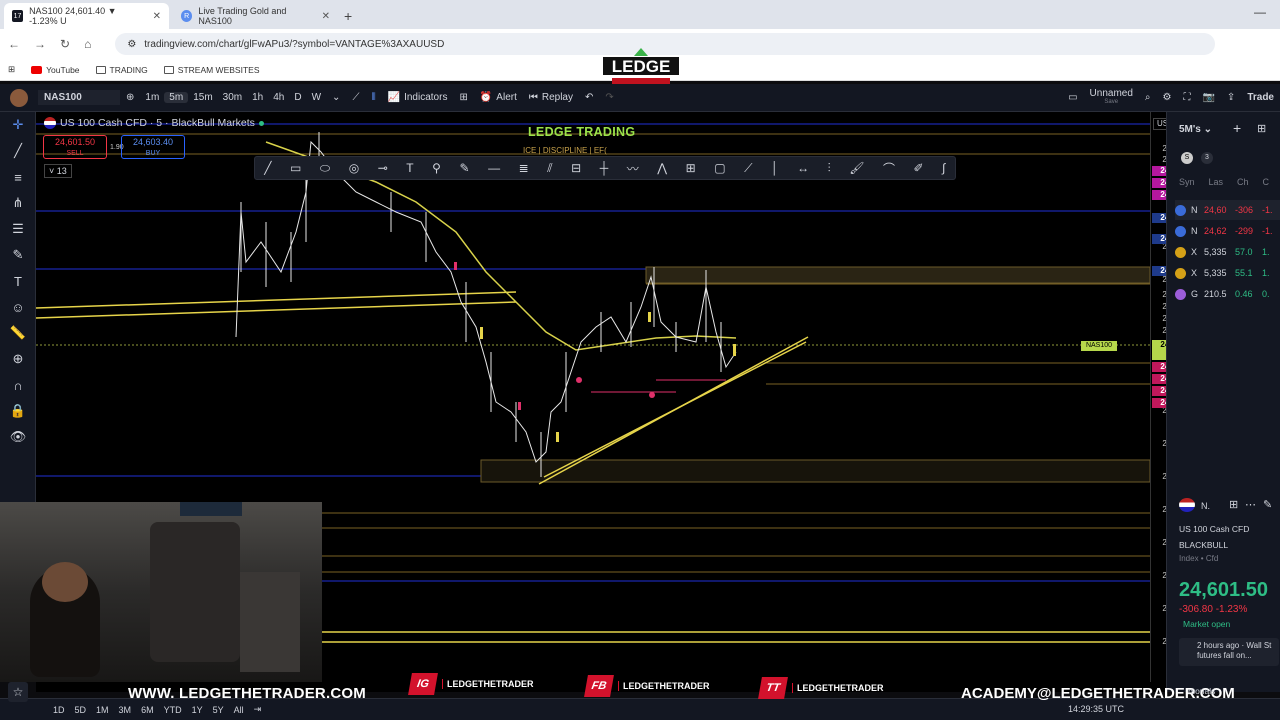 This screenshot has width=1280, height=720. What do you see at coordinates (255, 16) in the screenshot?
I see `browser-tab-live-trading: R Live Trading Gold and NAS100 ✕` at bounding box center [255, 16].